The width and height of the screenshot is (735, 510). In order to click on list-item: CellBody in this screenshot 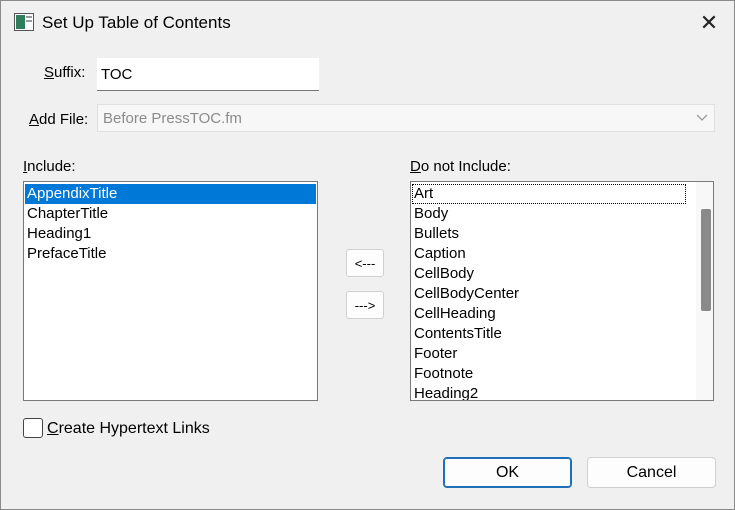, I will do `click(549, 274)`.